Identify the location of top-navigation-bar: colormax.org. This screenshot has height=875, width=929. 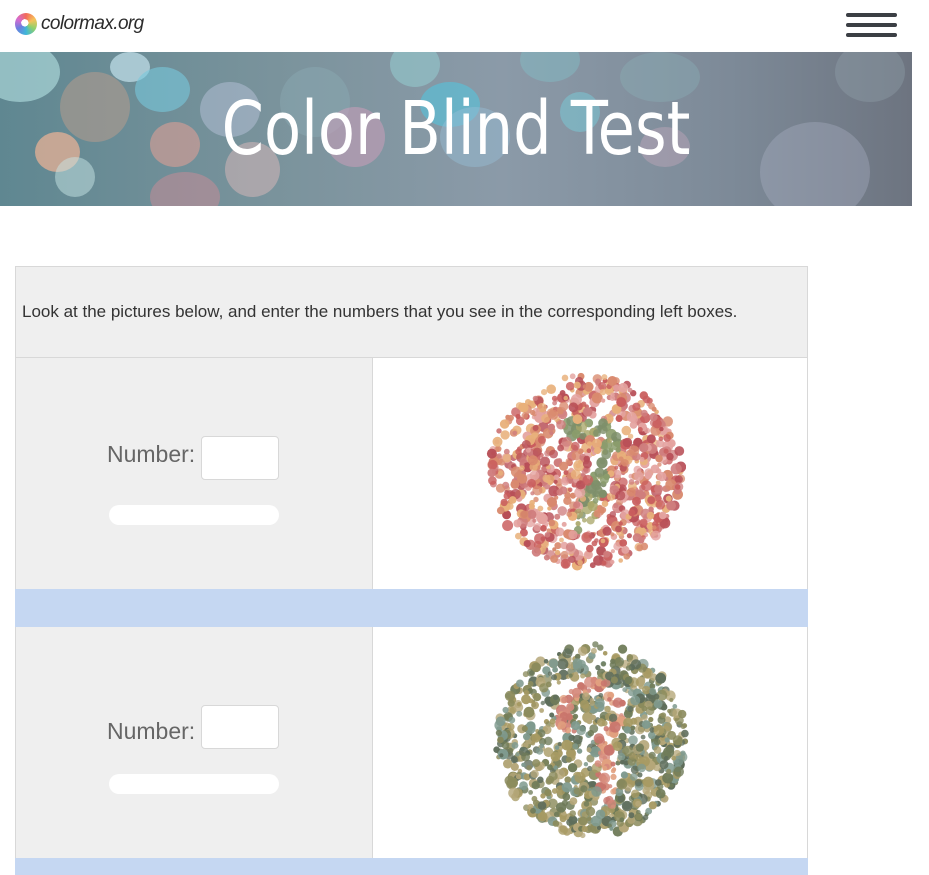
(456, 26).